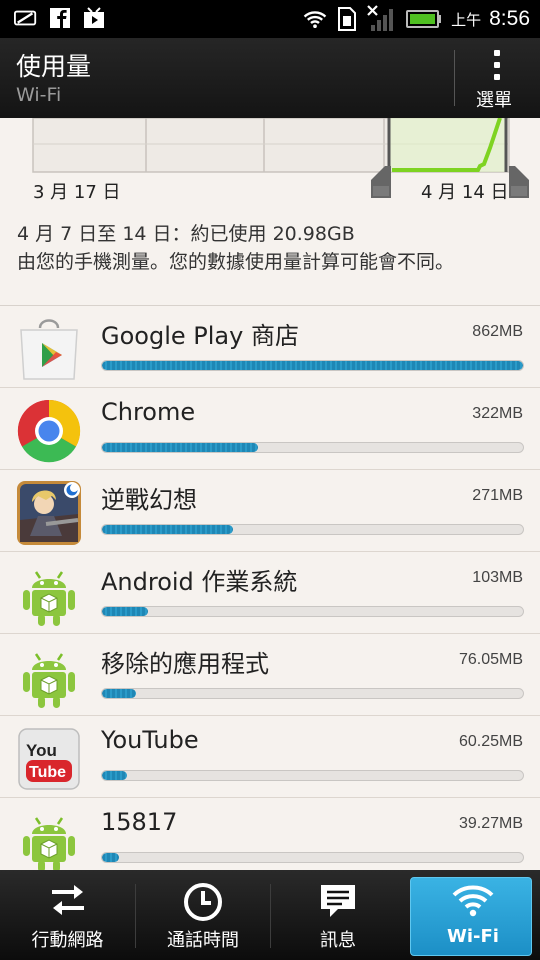 This screenshot has width=540, height=960. Describe the element at coordinates (497, 65) in the screenshot. I see `overflow-menu-icon` at that location.